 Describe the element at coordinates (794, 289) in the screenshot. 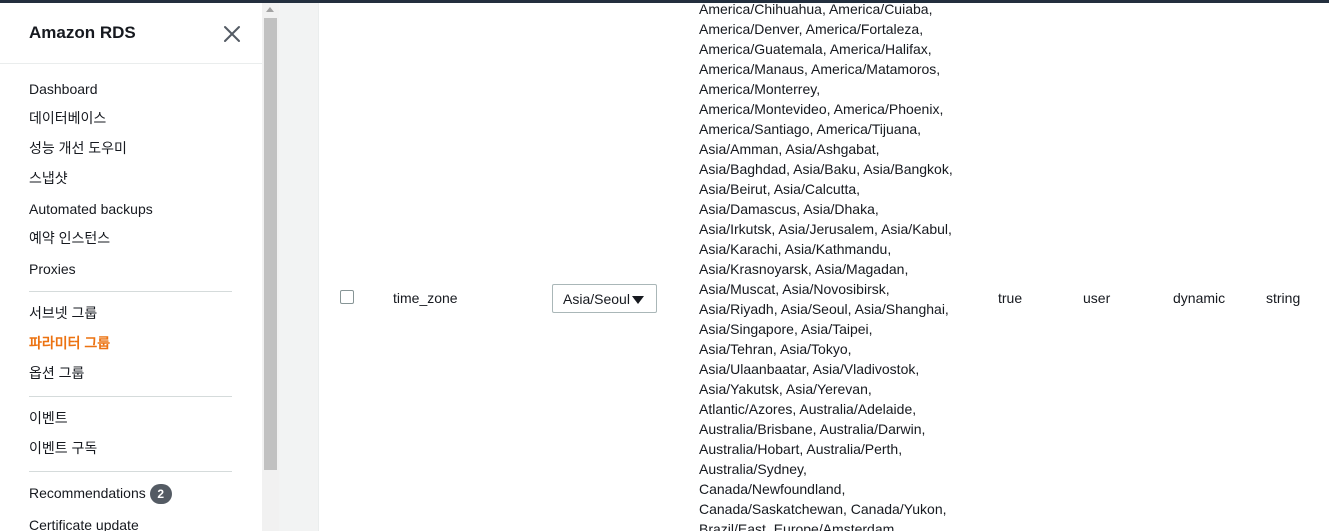

I see `allowed-value-line: Asia/Muscat, Asia/Novosibirsk,` at that location.